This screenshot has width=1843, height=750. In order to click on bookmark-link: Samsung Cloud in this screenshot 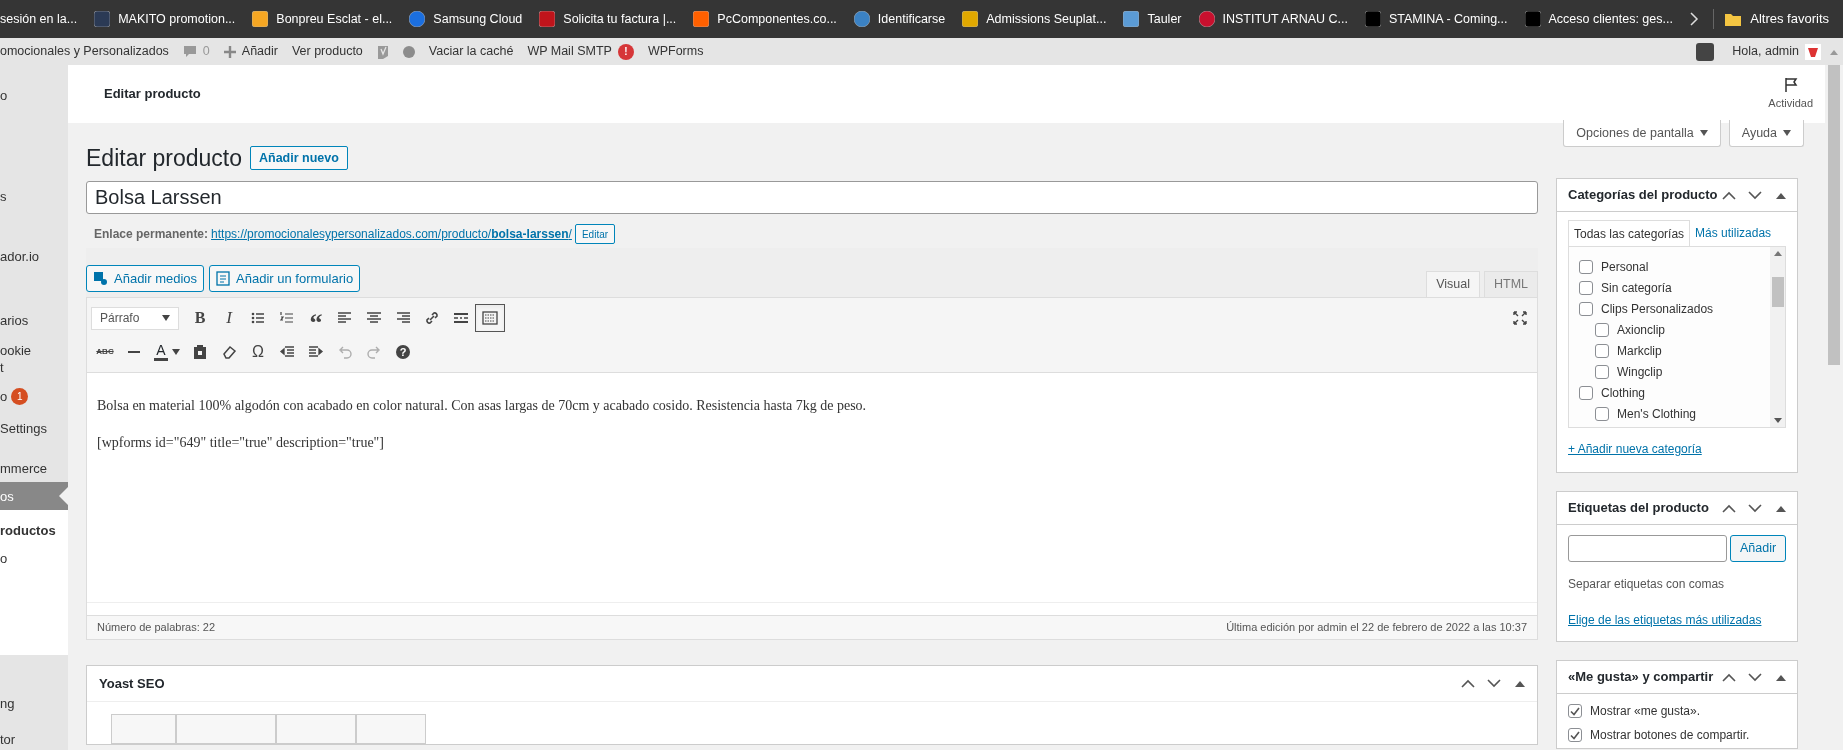, I will do `click(478, 19)`.